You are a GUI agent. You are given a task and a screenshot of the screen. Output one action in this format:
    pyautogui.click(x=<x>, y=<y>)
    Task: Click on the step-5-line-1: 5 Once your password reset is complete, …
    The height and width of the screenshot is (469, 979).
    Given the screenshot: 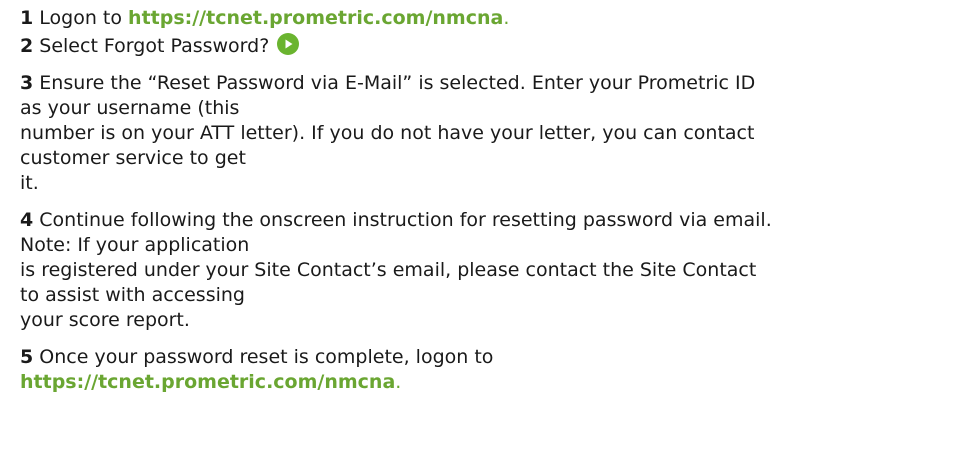 What is the action you would take?
    pyautogui.click(x=499, y=357)
    